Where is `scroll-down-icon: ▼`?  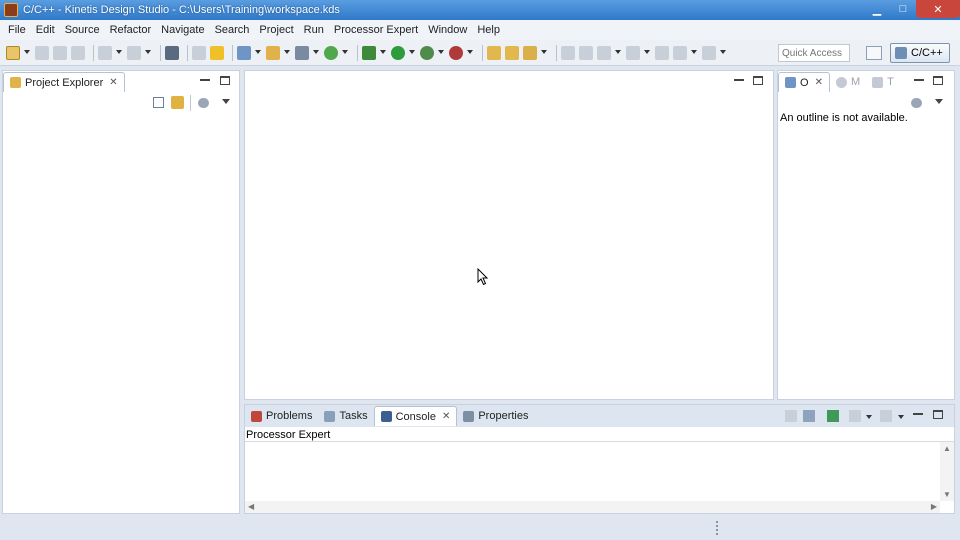 scroll-down-icon: ▼ is located at coordinates (947, 494).